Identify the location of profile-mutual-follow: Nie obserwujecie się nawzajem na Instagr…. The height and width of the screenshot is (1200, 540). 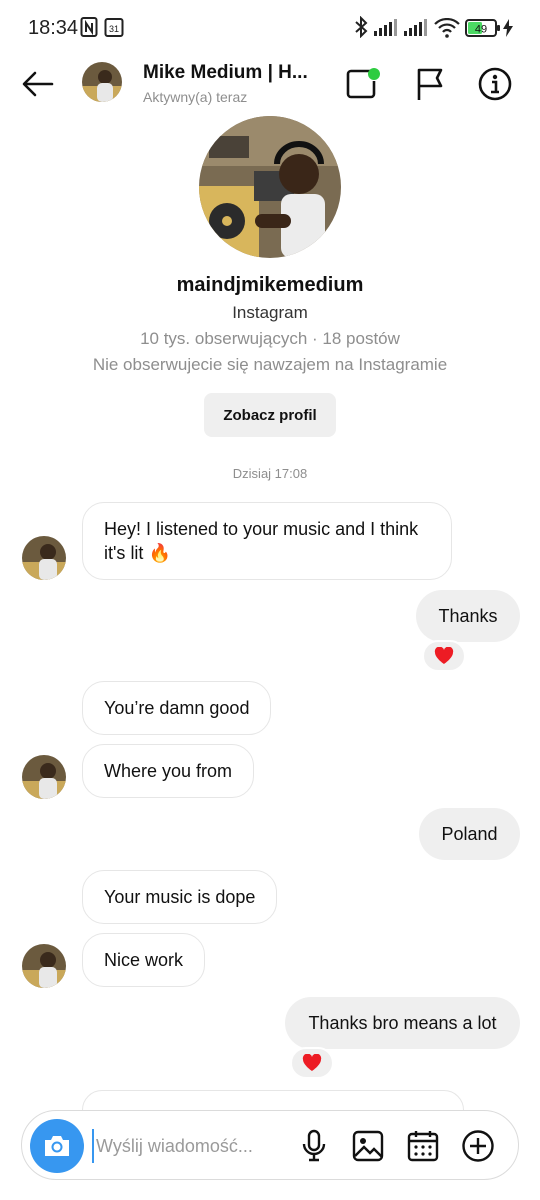
(270, 364).